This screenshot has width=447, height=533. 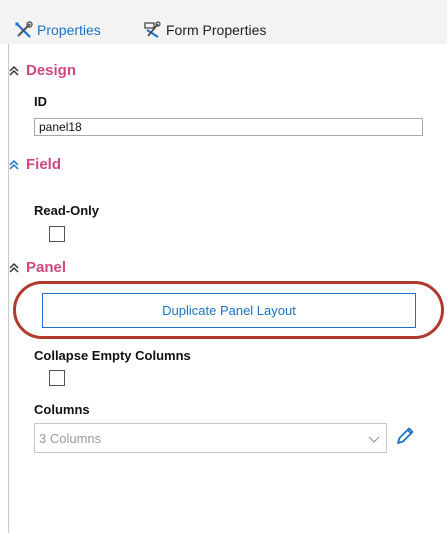 I want to click on section-field-header: Field, so click(x=34, y=164).